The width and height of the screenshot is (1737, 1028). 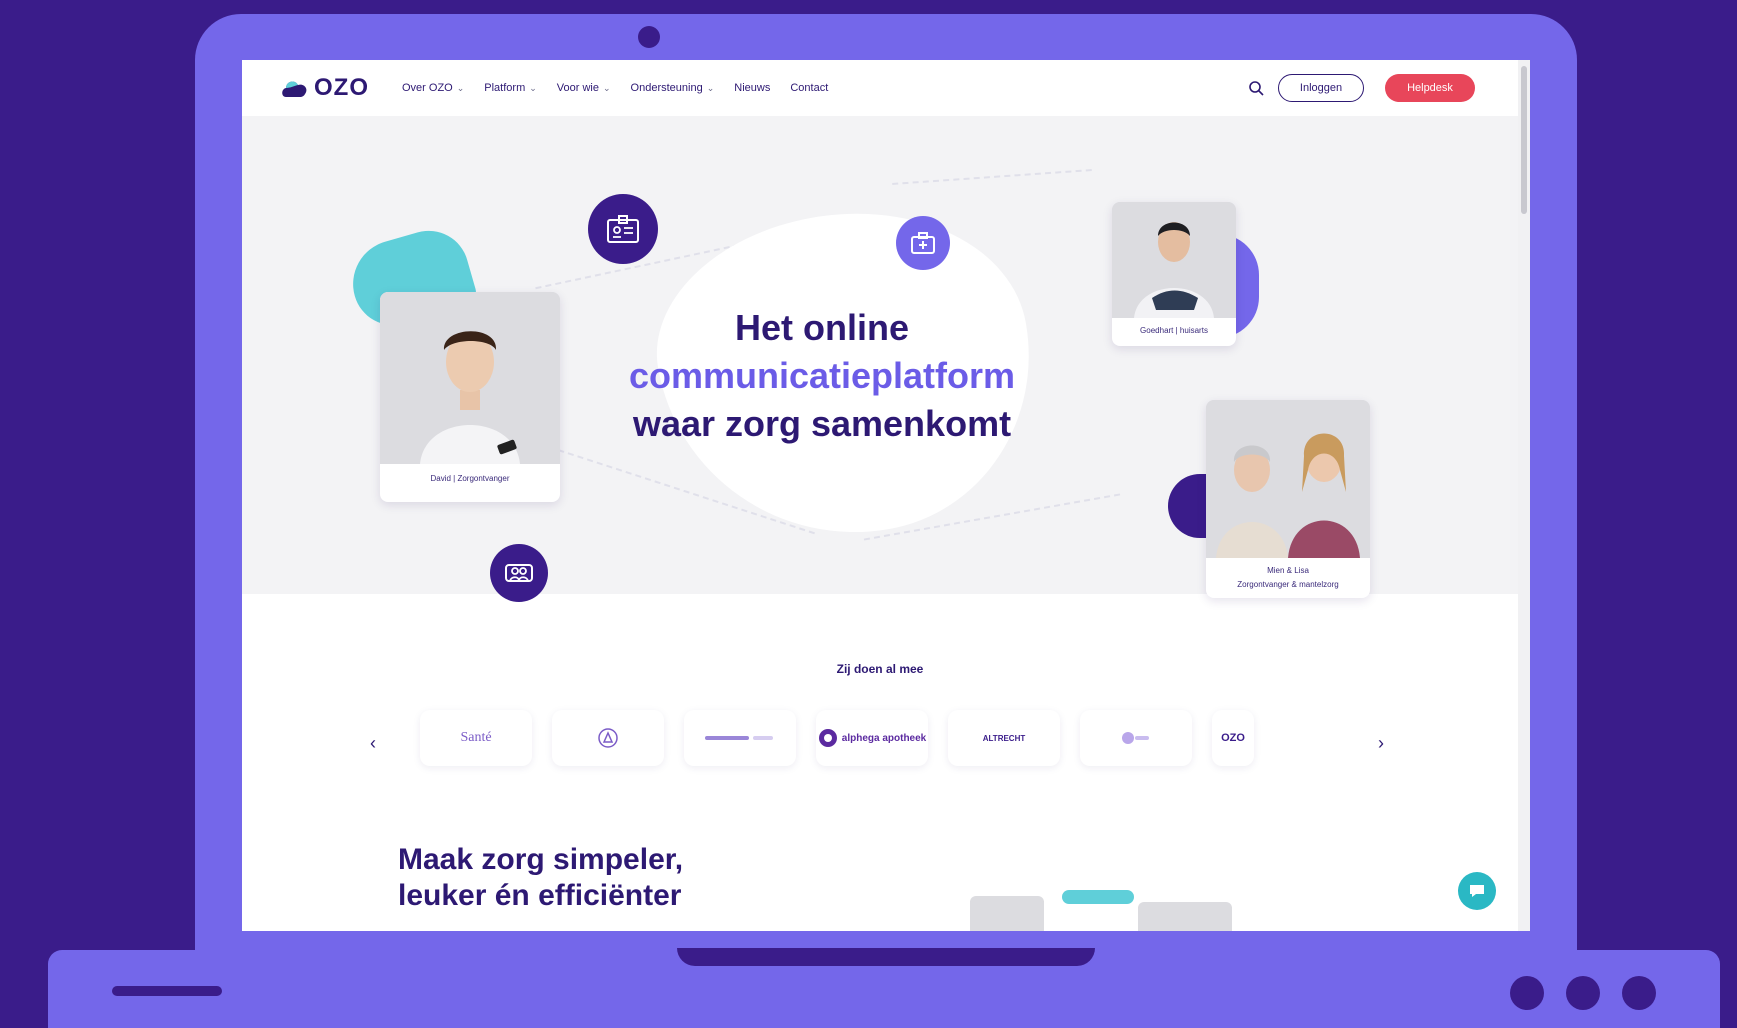 What do you see at coordinates (666, 88) in the screenshot?
I see `menu-label: Ondersteuning` at bounding box center [666, 88].